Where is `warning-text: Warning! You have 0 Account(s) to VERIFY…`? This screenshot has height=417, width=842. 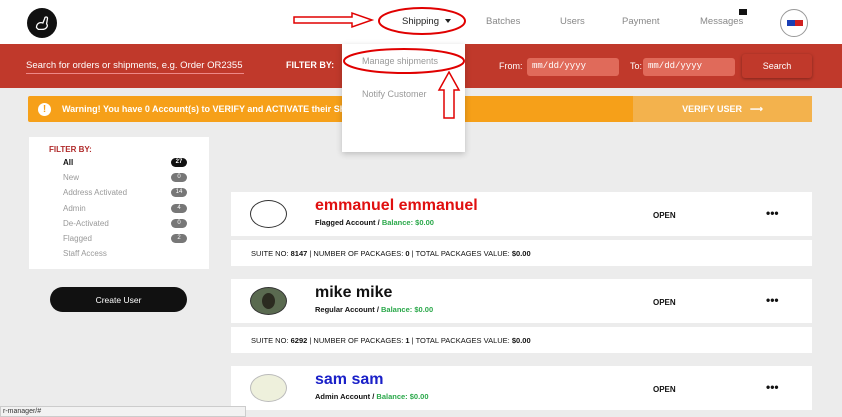 warning-text: Warning! You have 0 Account(s) to VERIFY… is located at coordinates (207, 109).